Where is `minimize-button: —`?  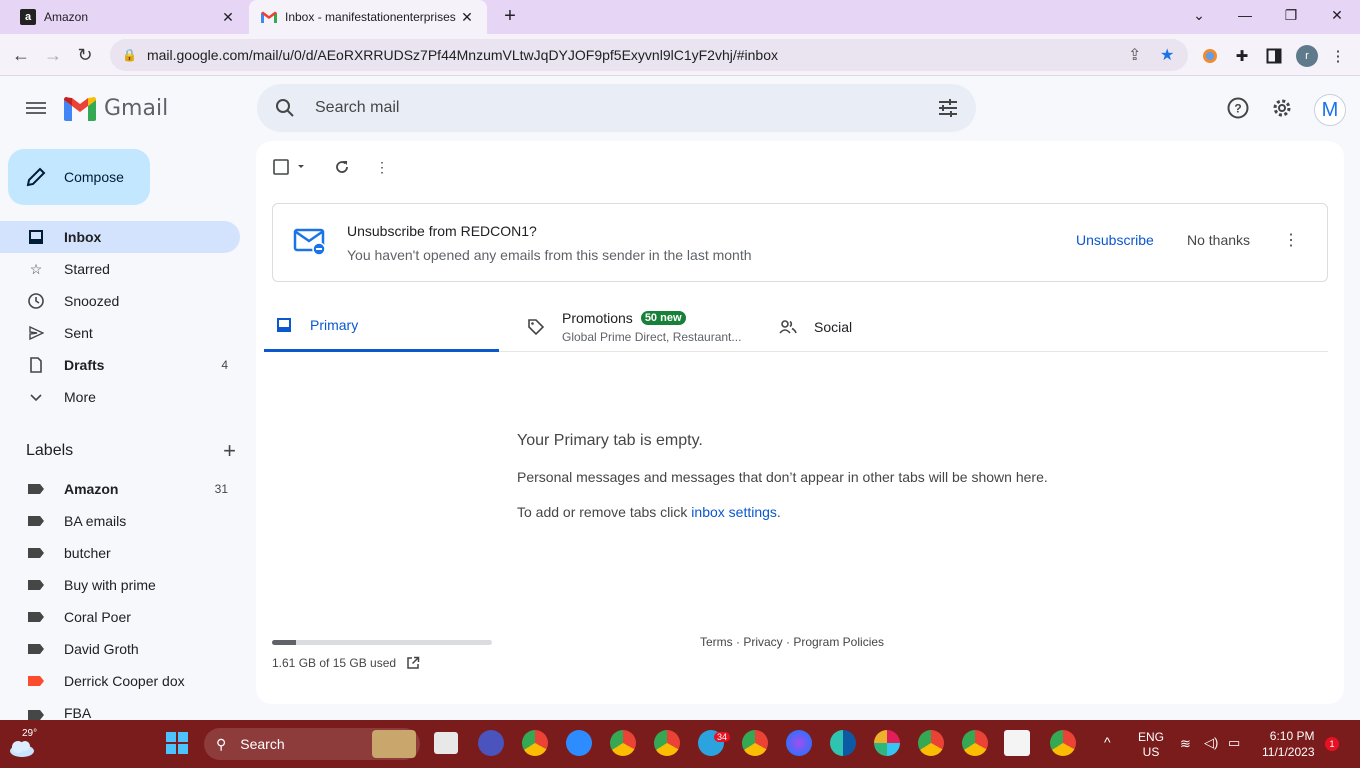 minimize-button: — is located at coordinates (1245, 15).